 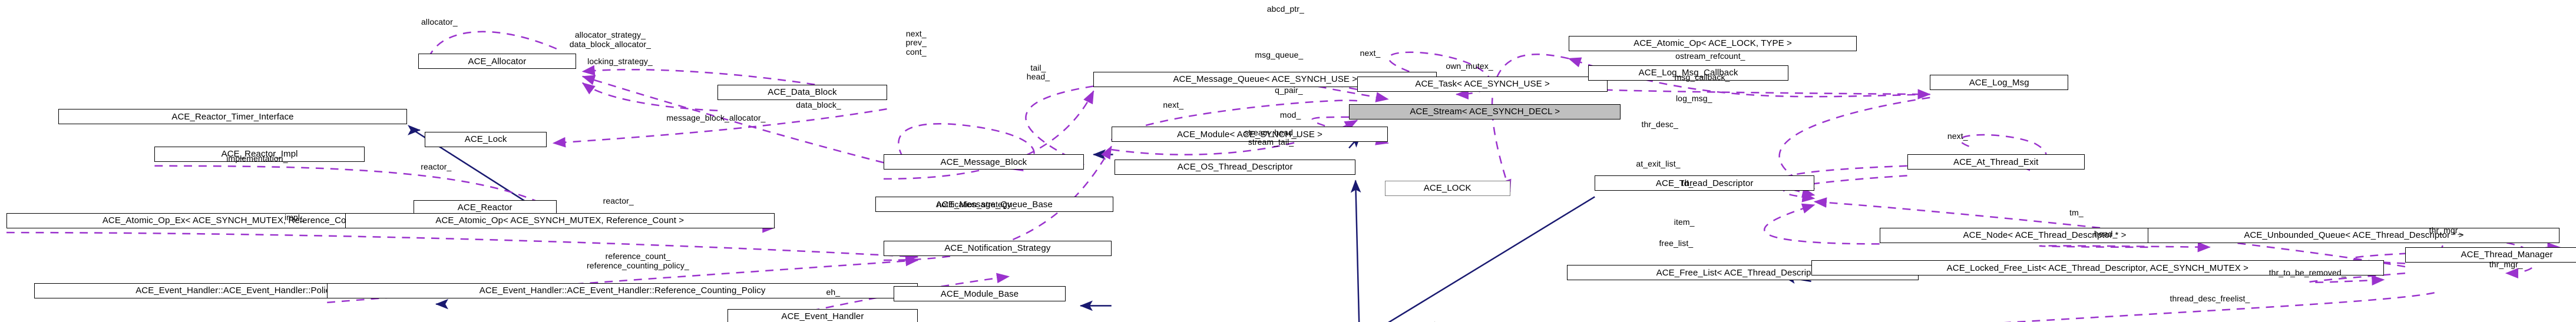 I want to click on class-node-ace-notification-strategy: ACE_Notification_Strategy, so click(x=998, y=248).